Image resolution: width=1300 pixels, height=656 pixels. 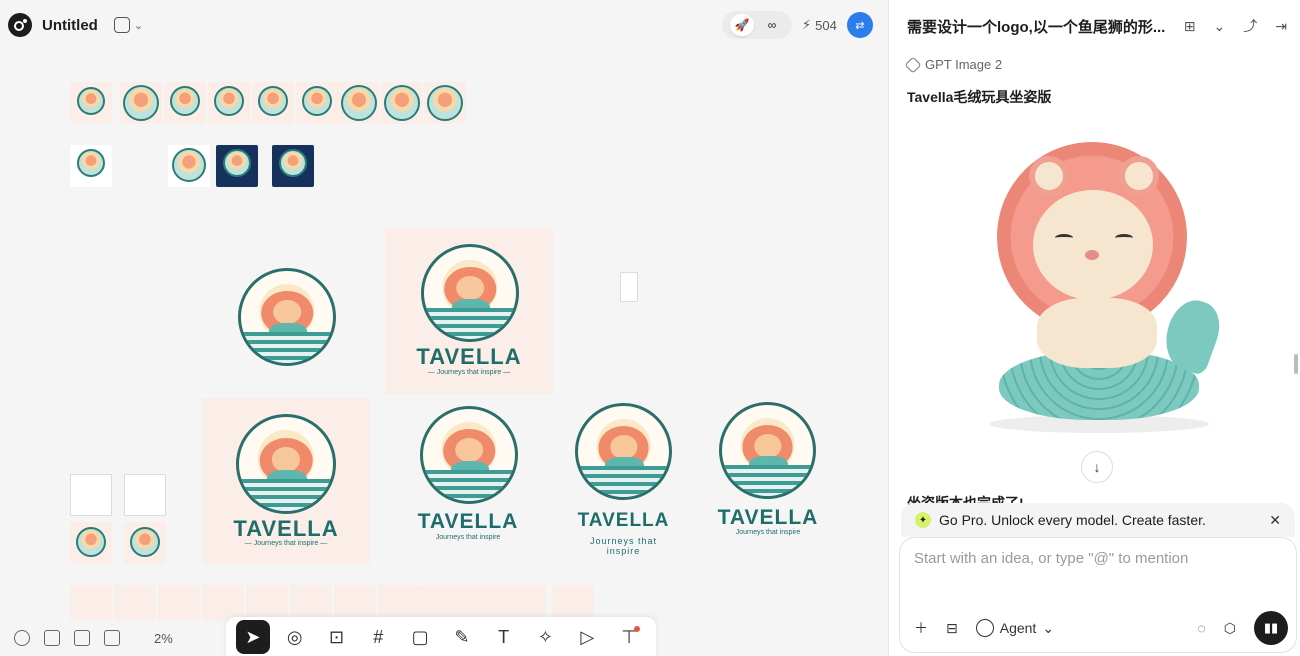 What do you see at coordinates (52, 638) in the screenshot?
I see `layers-icon` at bounding box center [52, 638].